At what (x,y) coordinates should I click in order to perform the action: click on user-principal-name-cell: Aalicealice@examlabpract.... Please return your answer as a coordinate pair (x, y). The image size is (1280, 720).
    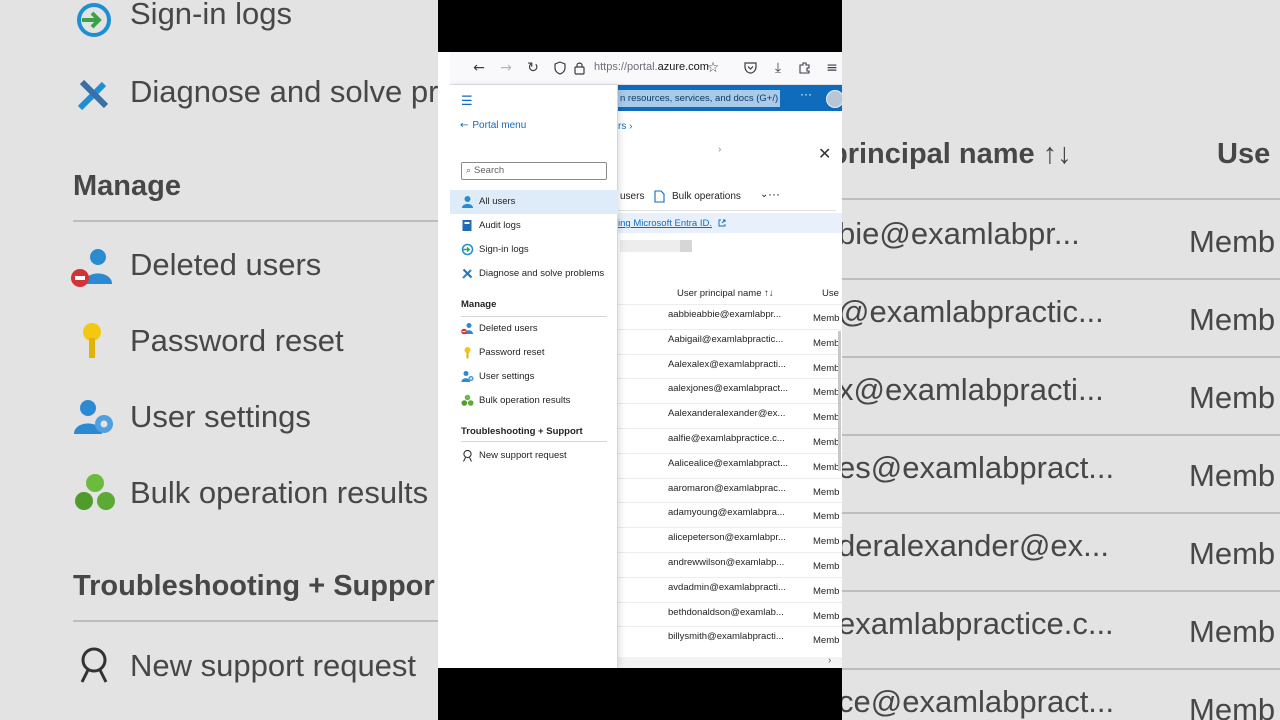
    Looking at the image, I should click on (729, 463).